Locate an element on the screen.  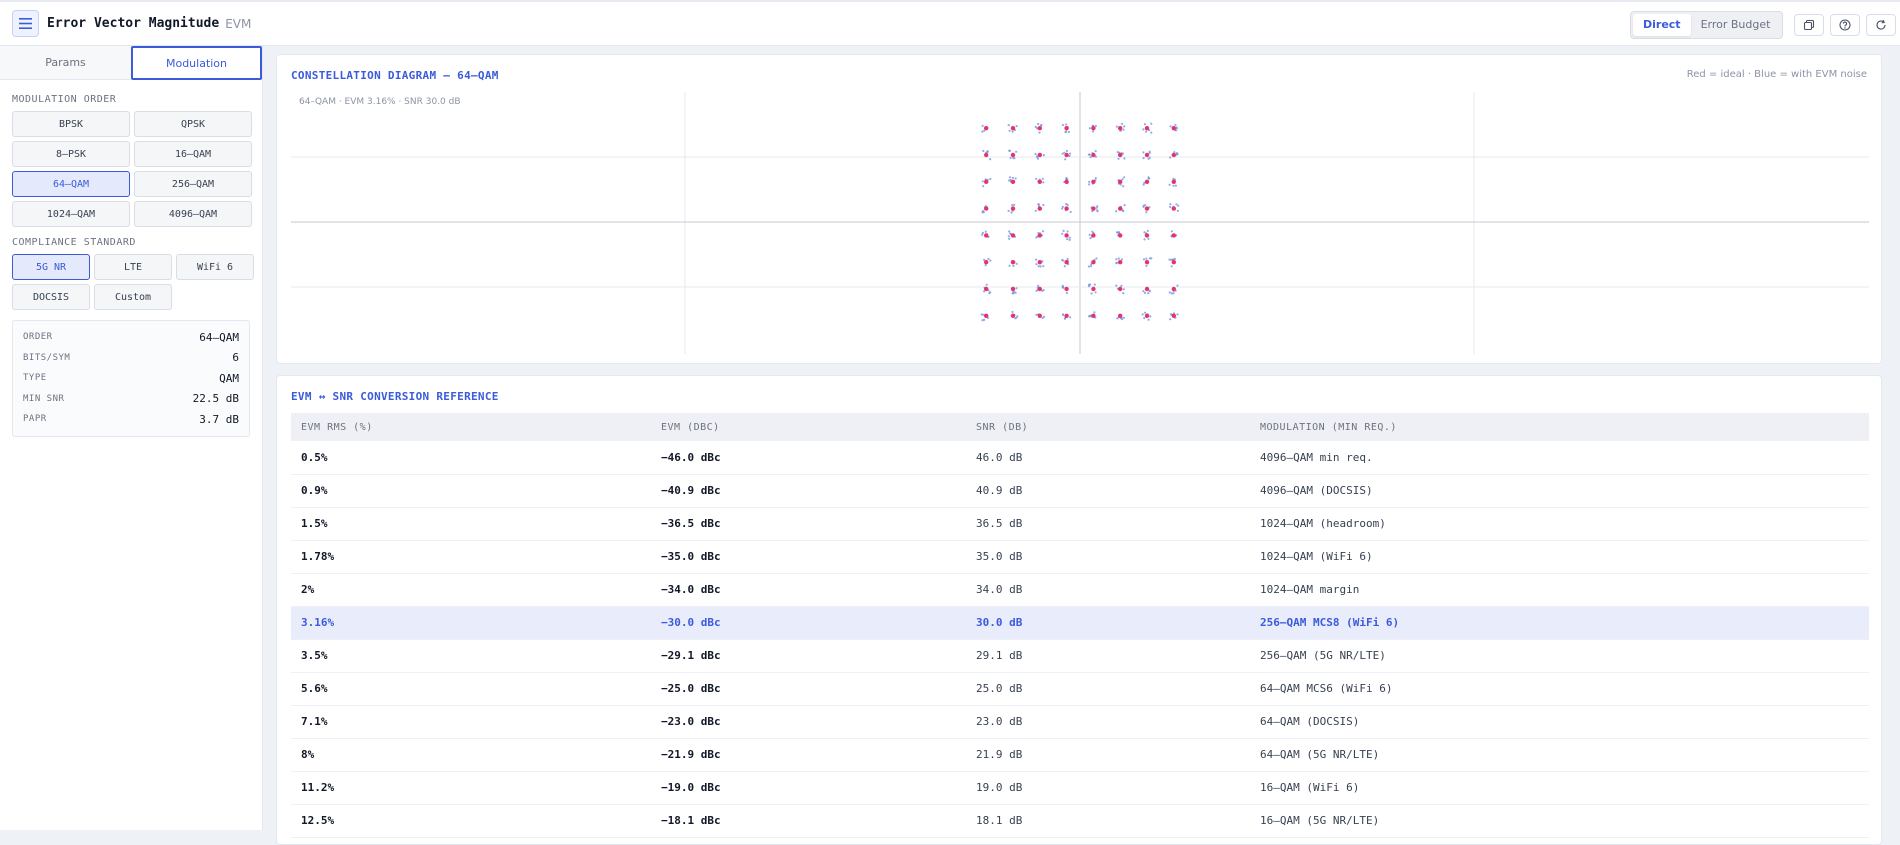
menu-button is located at coordinates (25, 23).